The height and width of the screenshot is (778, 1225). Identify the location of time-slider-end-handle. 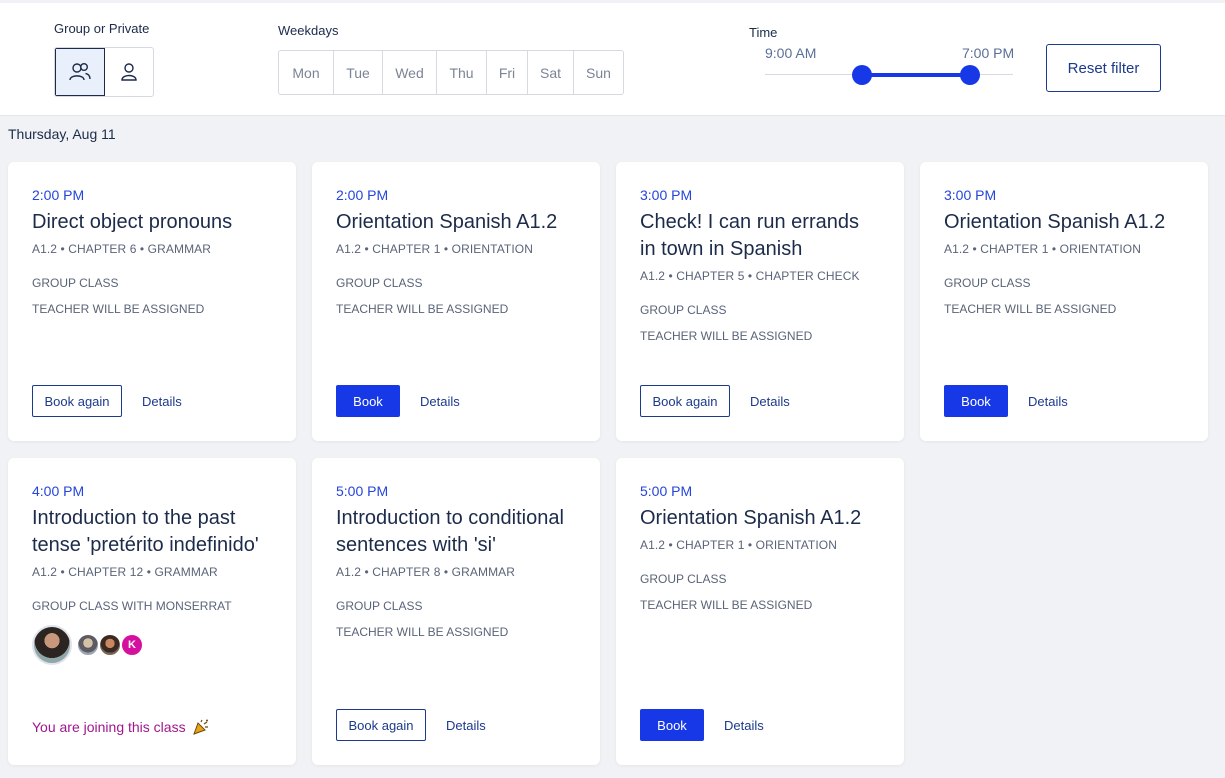
(970, 75).